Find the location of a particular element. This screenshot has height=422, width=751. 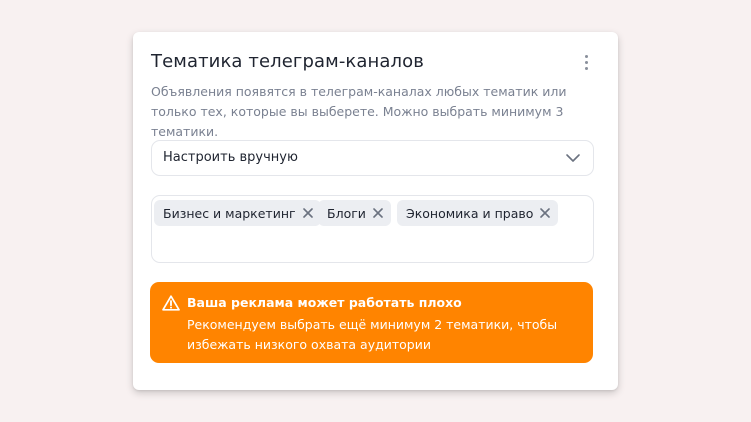

warning-icon is located at coordinates (171, 303).